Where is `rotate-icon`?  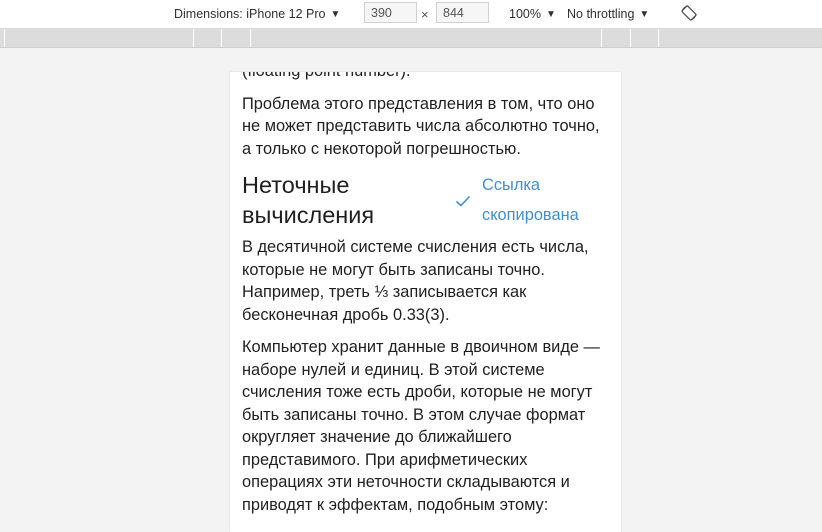
rotate-icon is located at coordinates (689, 13).